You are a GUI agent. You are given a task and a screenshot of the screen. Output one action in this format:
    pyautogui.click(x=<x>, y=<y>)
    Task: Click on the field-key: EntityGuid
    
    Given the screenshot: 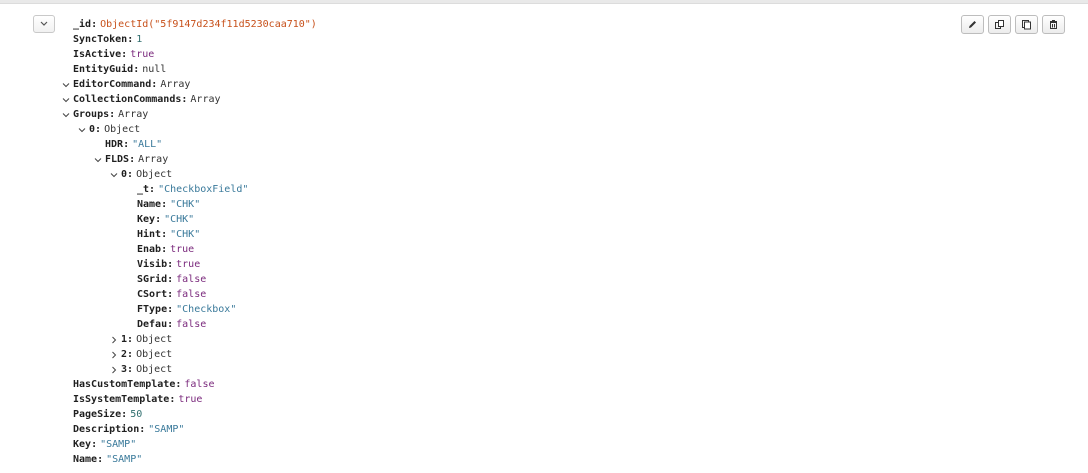 What is the action you would take?
    pyautogui.click(x=103, y=69)
    